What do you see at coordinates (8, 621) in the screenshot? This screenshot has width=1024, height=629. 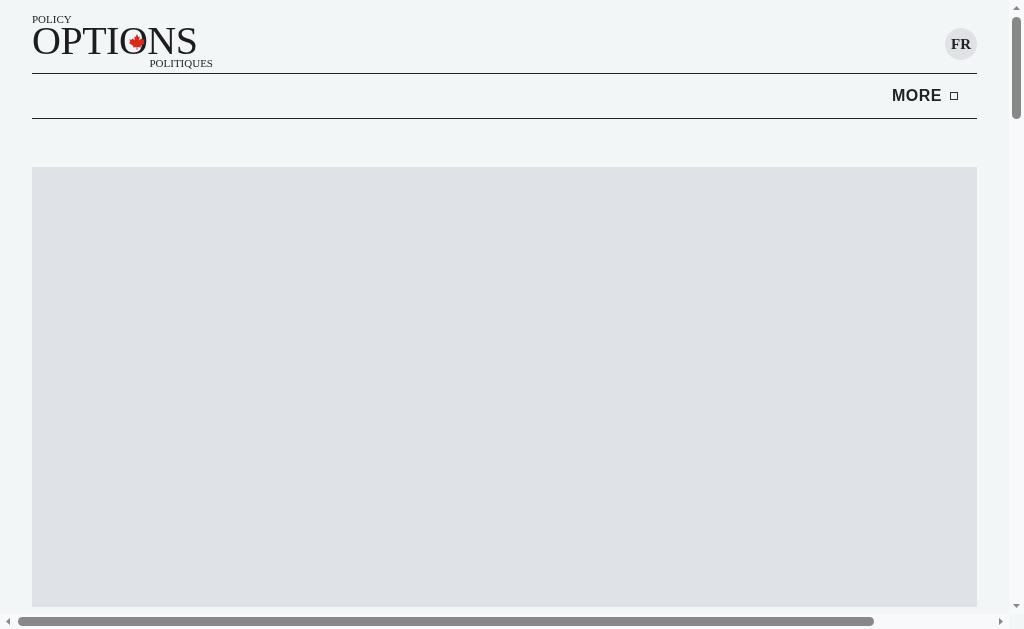 I see `scroll-left-icon` at bounding box center [8, 621].